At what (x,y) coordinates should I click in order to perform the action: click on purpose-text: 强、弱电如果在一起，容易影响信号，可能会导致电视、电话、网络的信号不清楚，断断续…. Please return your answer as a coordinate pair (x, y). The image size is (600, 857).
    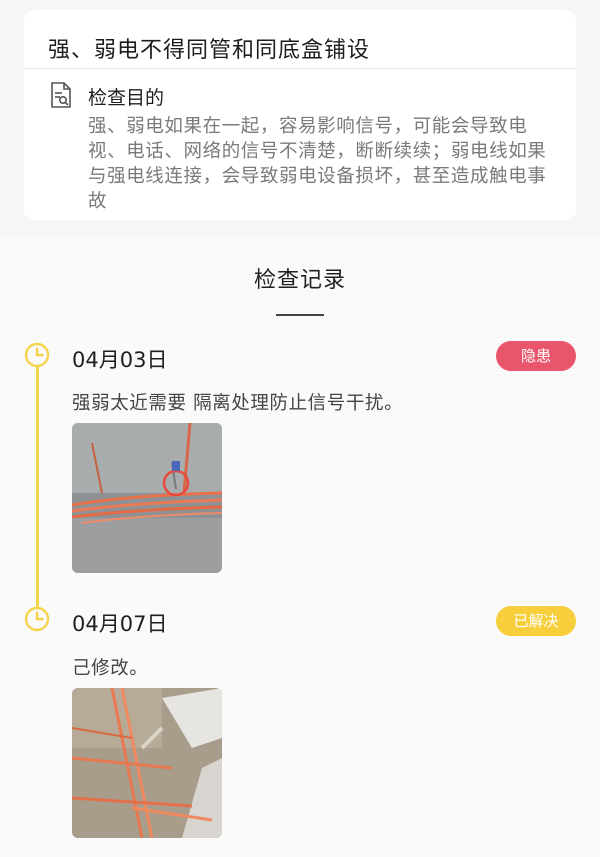
    Looking at the image, I should click on (317, 164).